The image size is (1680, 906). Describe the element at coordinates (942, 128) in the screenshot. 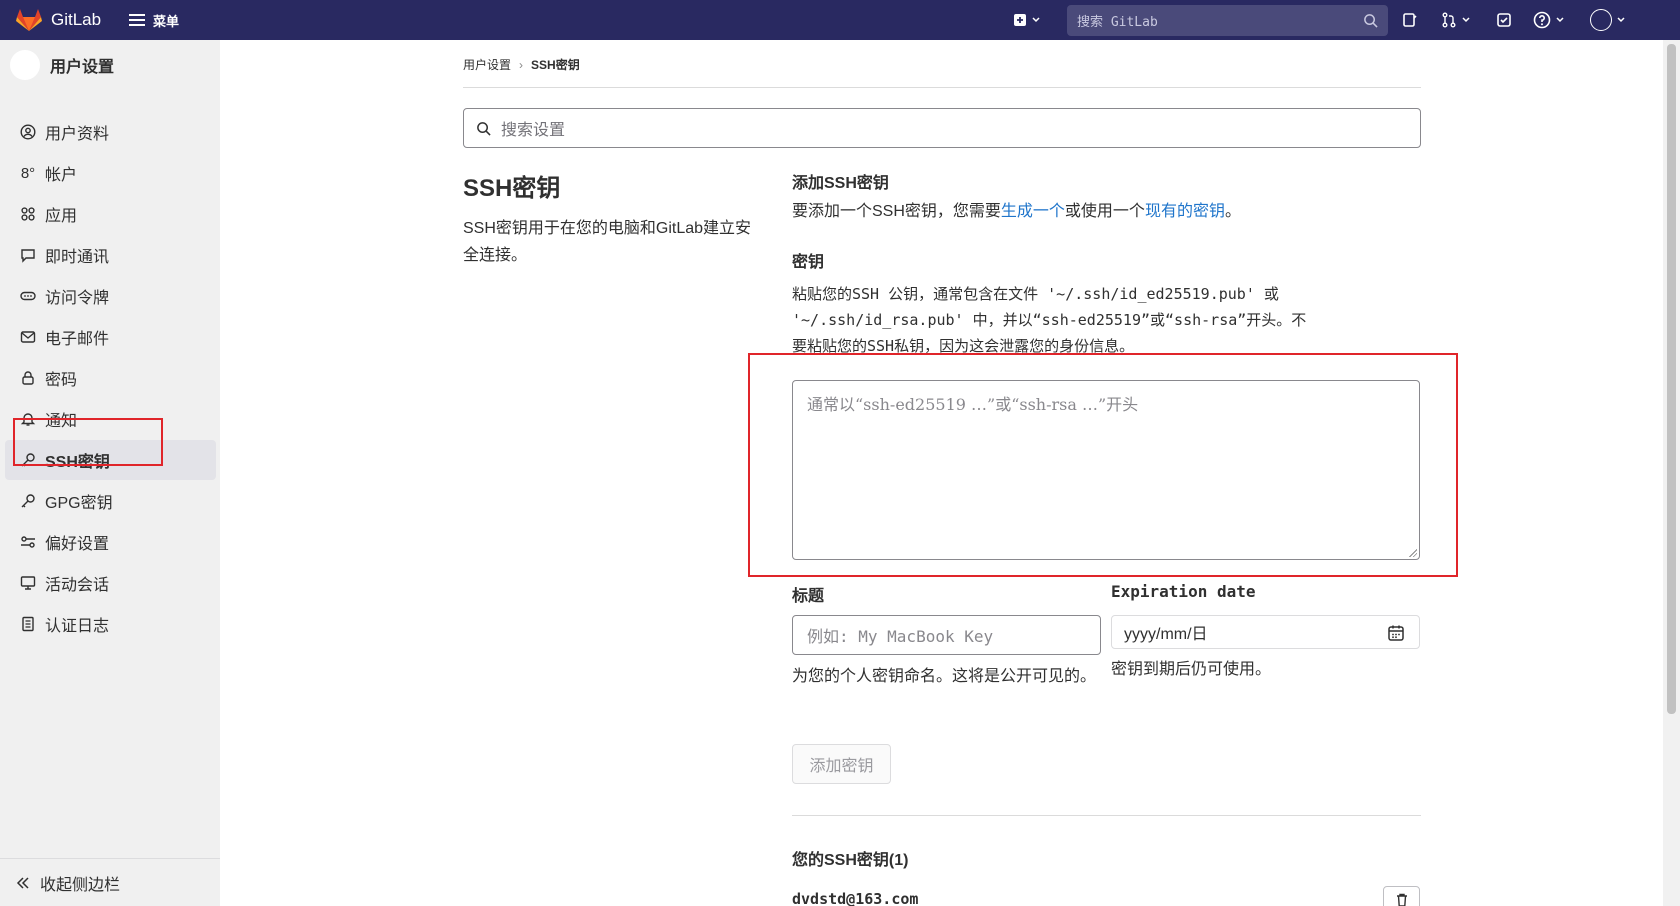

I see `settings-search-input: 搜索设置` at that location.